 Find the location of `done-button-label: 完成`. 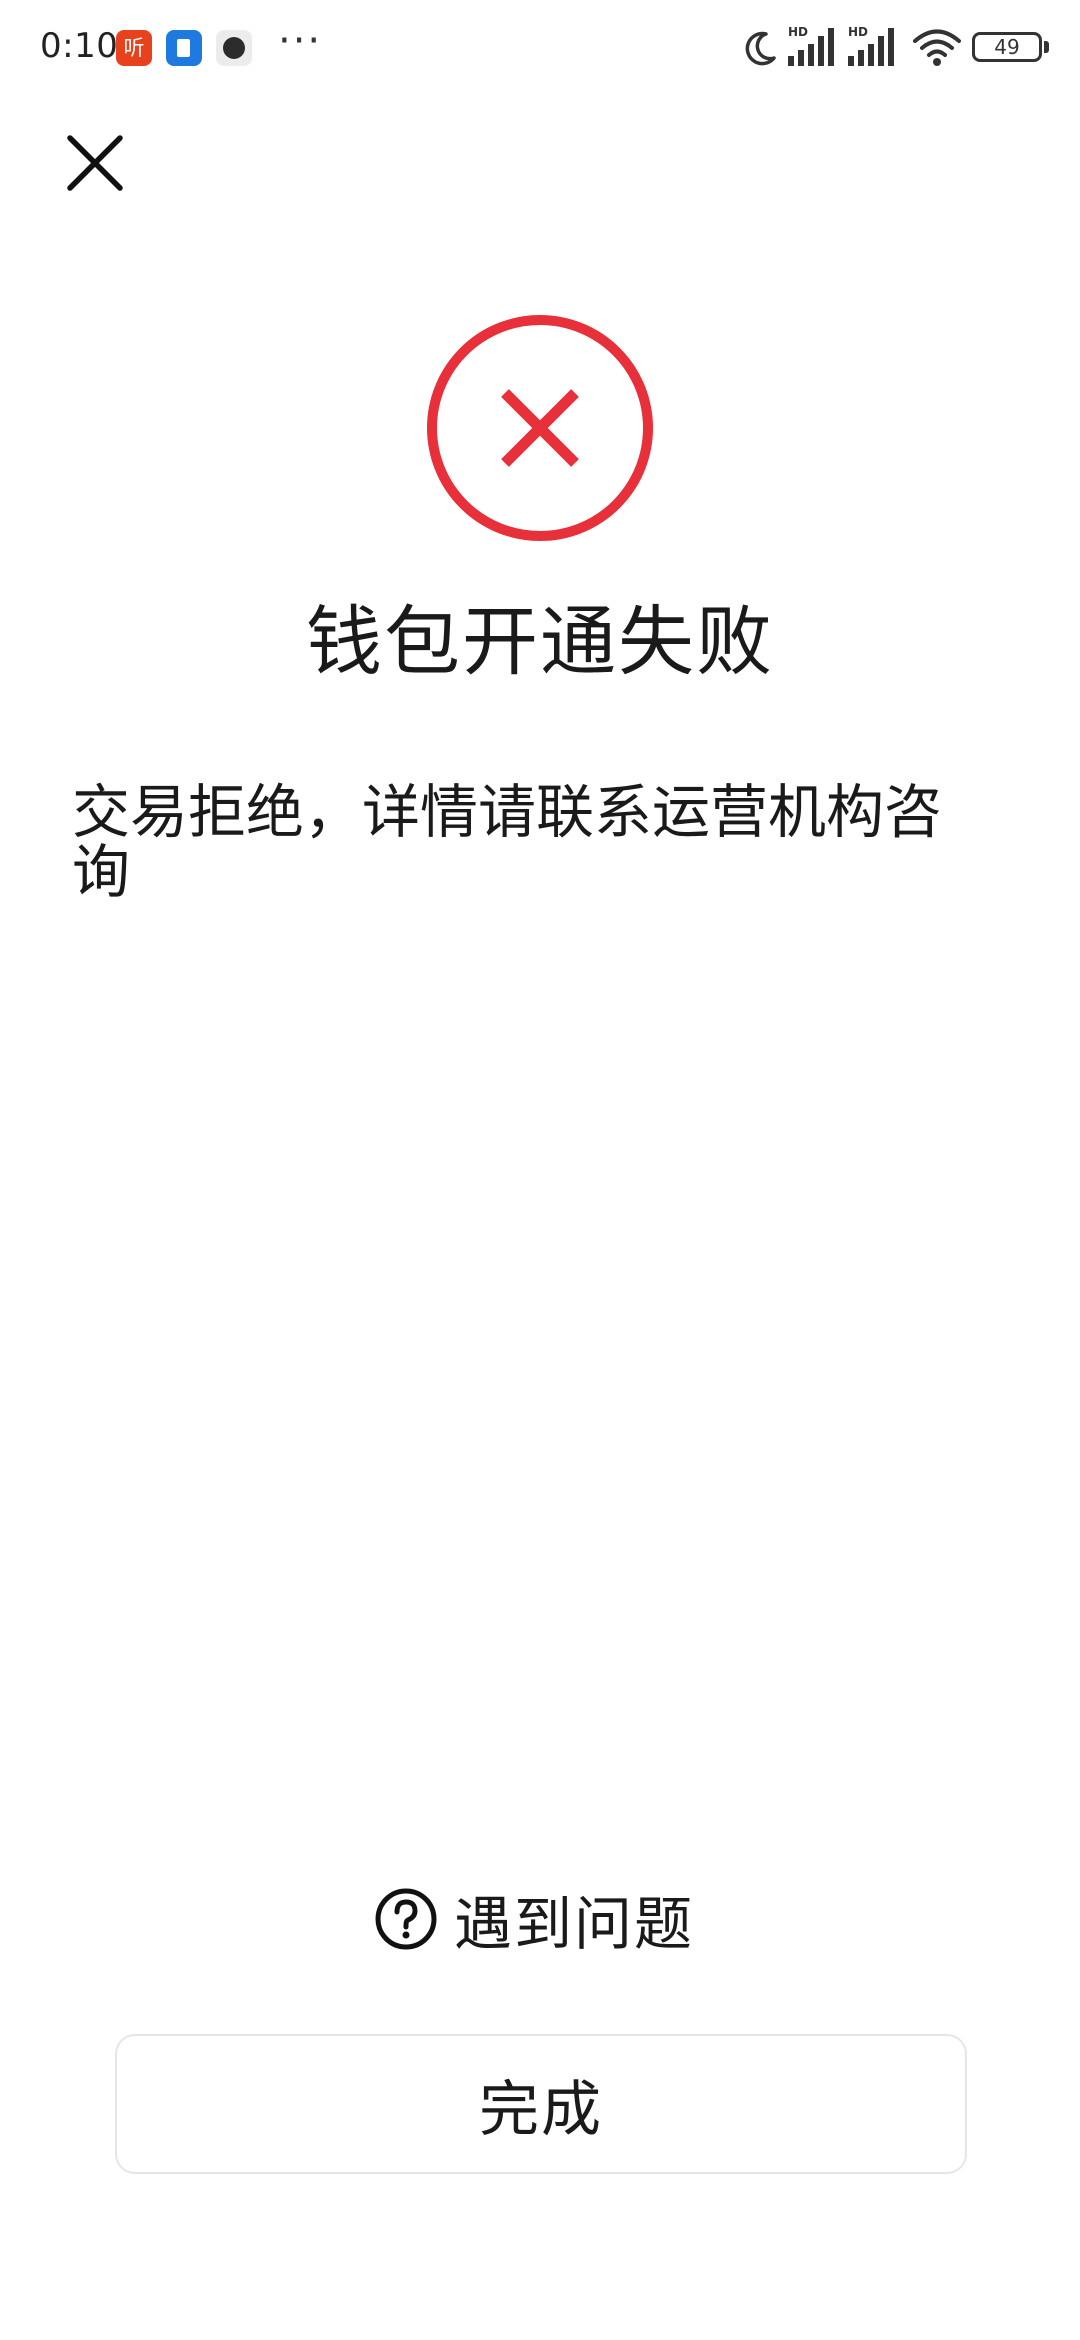

done-button-label: 完成 is located at coordinates (541, 2109).